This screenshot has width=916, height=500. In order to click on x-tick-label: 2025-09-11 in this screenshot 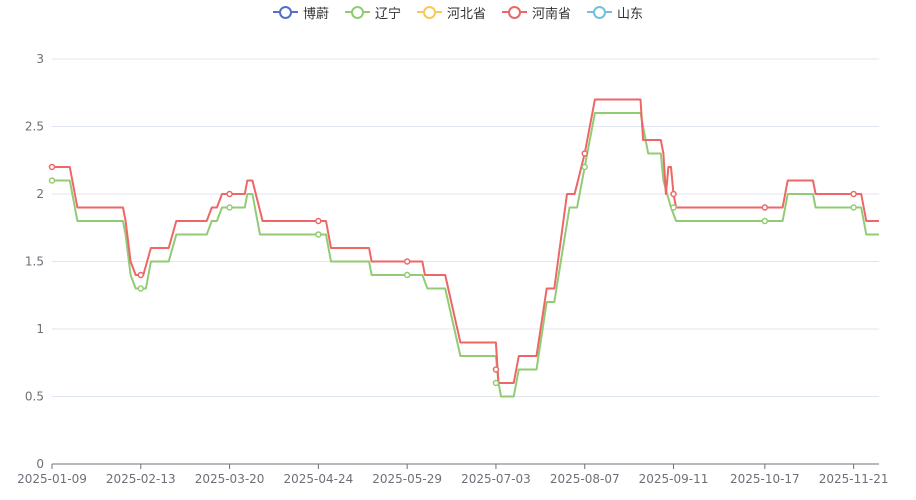, I will do `click(674, 479)`.